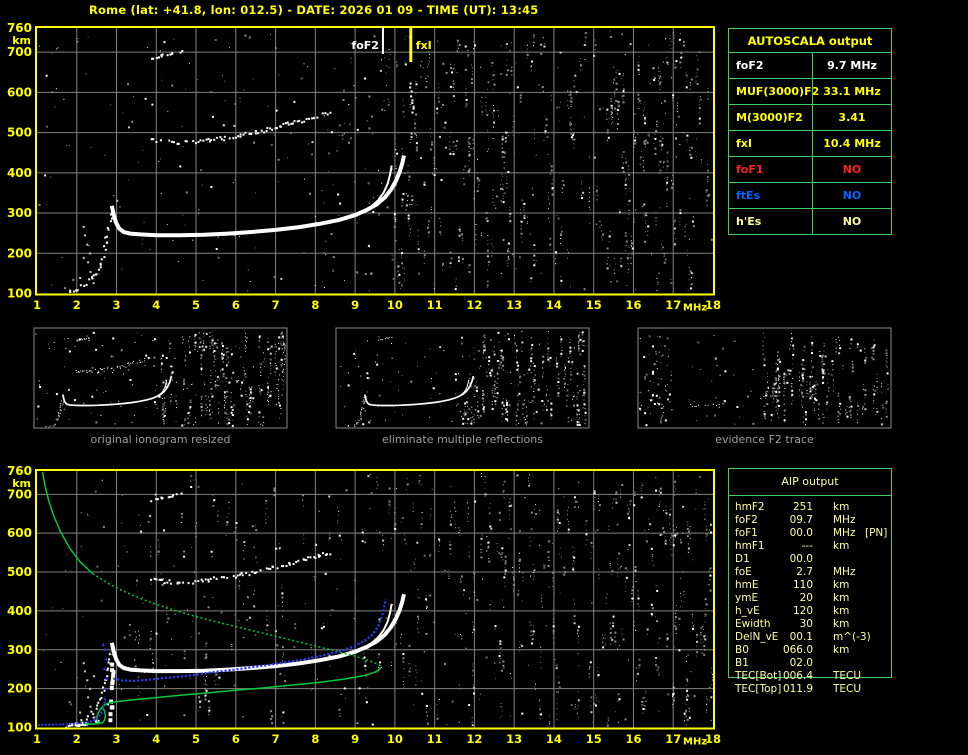 This screenshot has height=755, width=968. What do you see at coordinates (742, 650) in the screenshot?
I see `parameter-label: B0` at bounding box center [742, 650].